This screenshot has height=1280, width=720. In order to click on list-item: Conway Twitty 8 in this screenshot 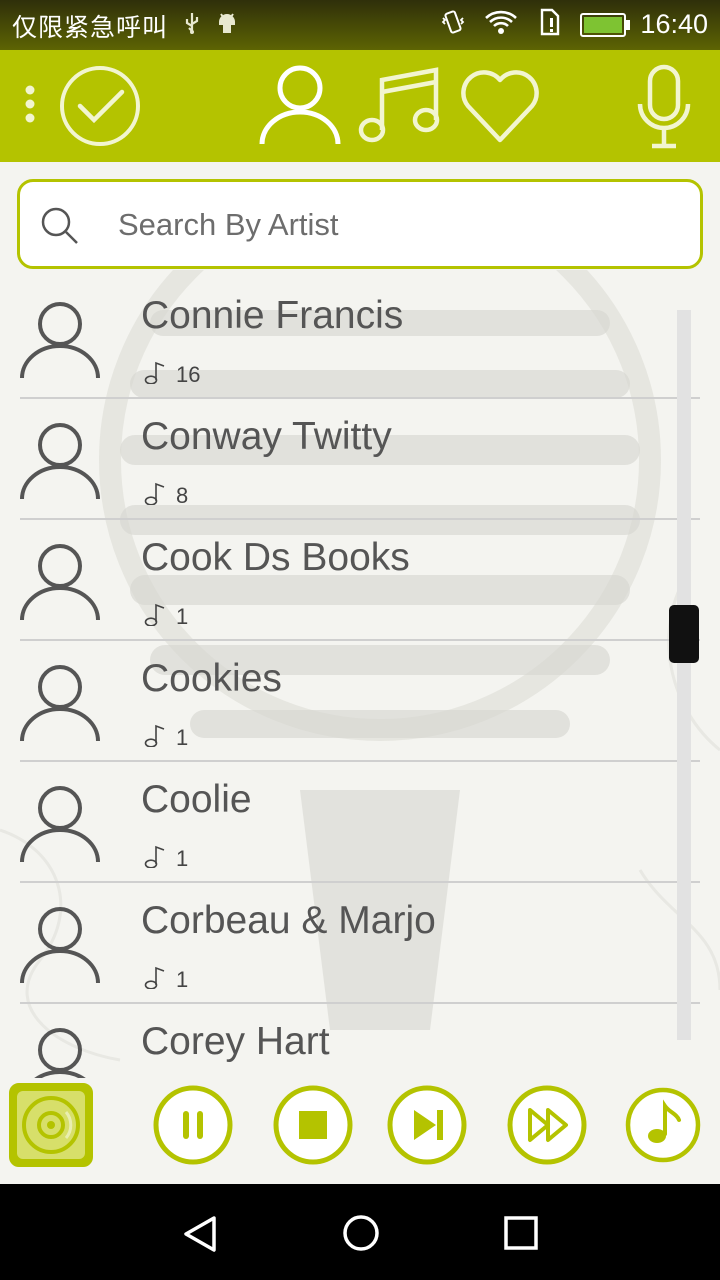, I will do `click(360, 459)`.